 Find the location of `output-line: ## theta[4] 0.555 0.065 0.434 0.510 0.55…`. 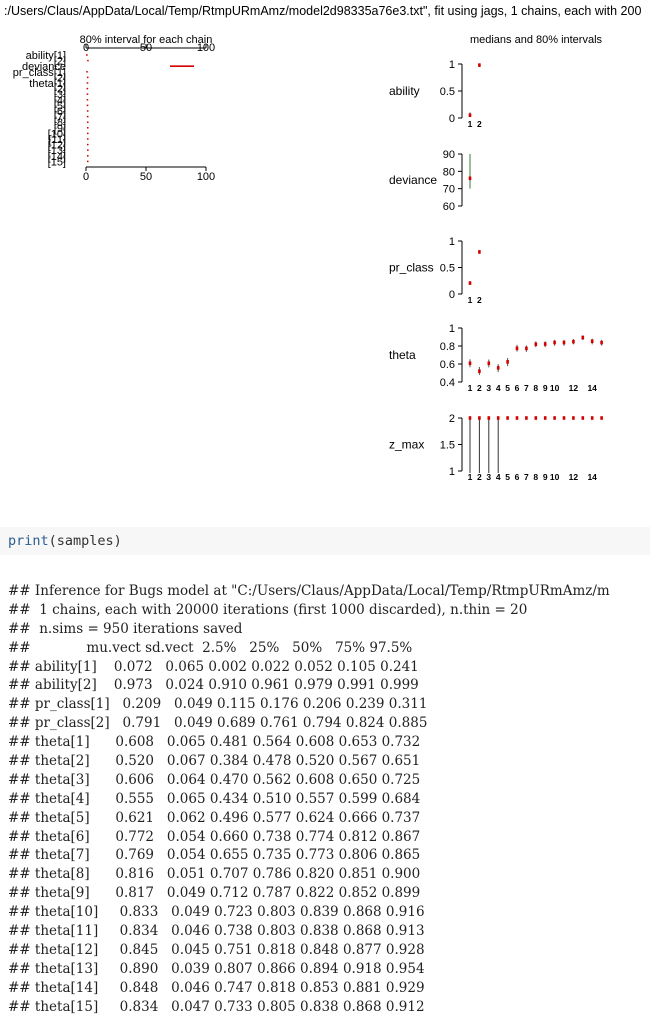

output-line: ## theta[4] 0.555 0.065 0.434 0.510 0.55… is located at coordinates (214, 798).